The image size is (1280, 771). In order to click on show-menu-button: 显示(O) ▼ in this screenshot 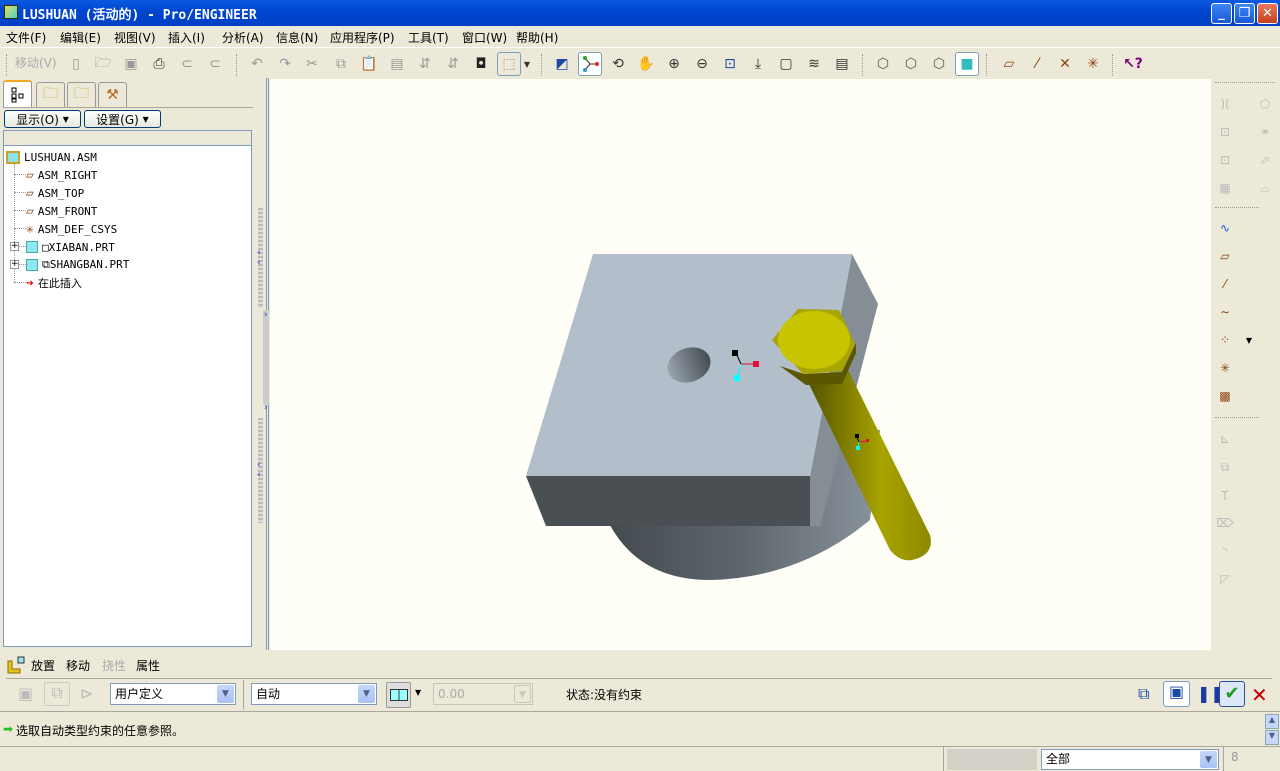, I will do `click(42, 119)`.